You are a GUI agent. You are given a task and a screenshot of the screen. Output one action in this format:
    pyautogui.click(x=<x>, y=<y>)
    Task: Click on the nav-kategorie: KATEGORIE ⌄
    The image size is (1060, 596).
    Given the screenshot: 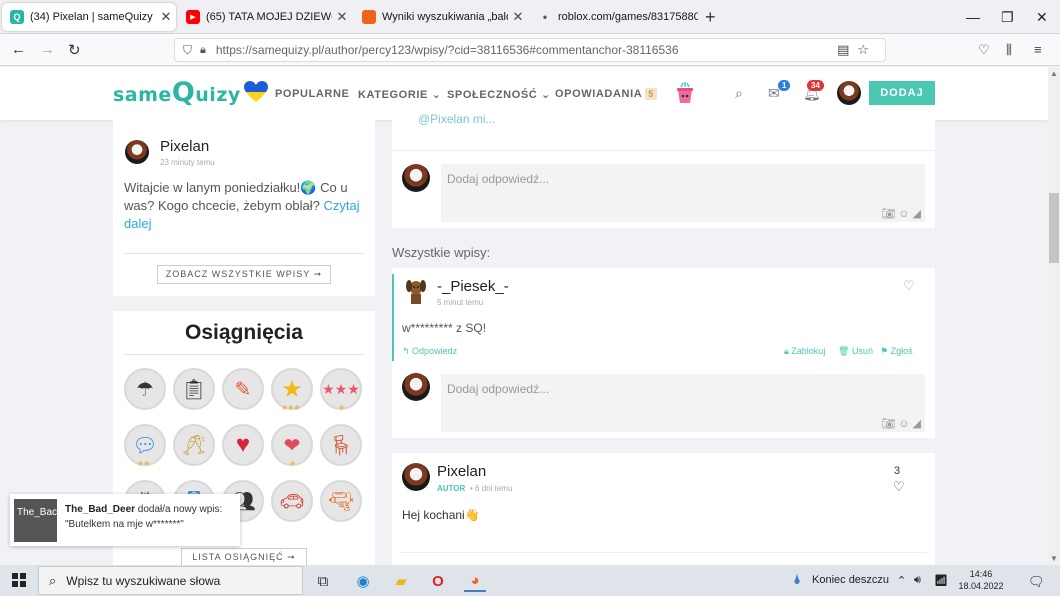 What is the action you would take?
    pyautogui.click(x=399, y=94)
    